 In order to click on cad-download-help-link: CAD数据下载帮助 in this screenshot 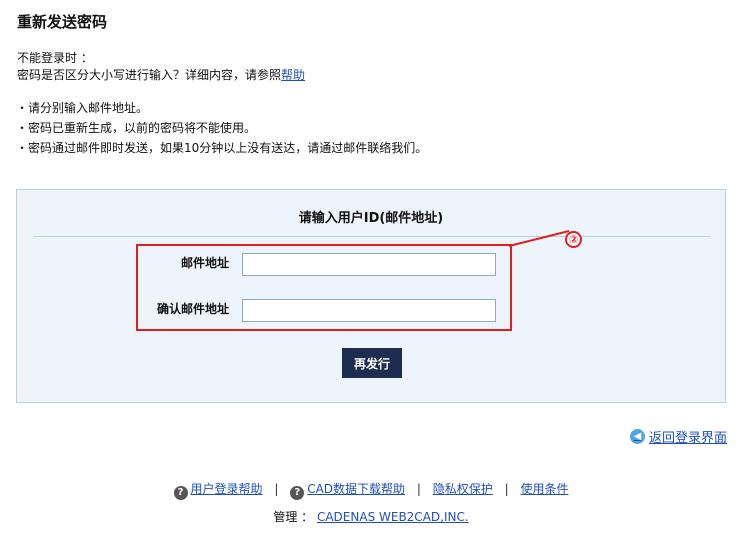, I will do `click(356, 489)`.